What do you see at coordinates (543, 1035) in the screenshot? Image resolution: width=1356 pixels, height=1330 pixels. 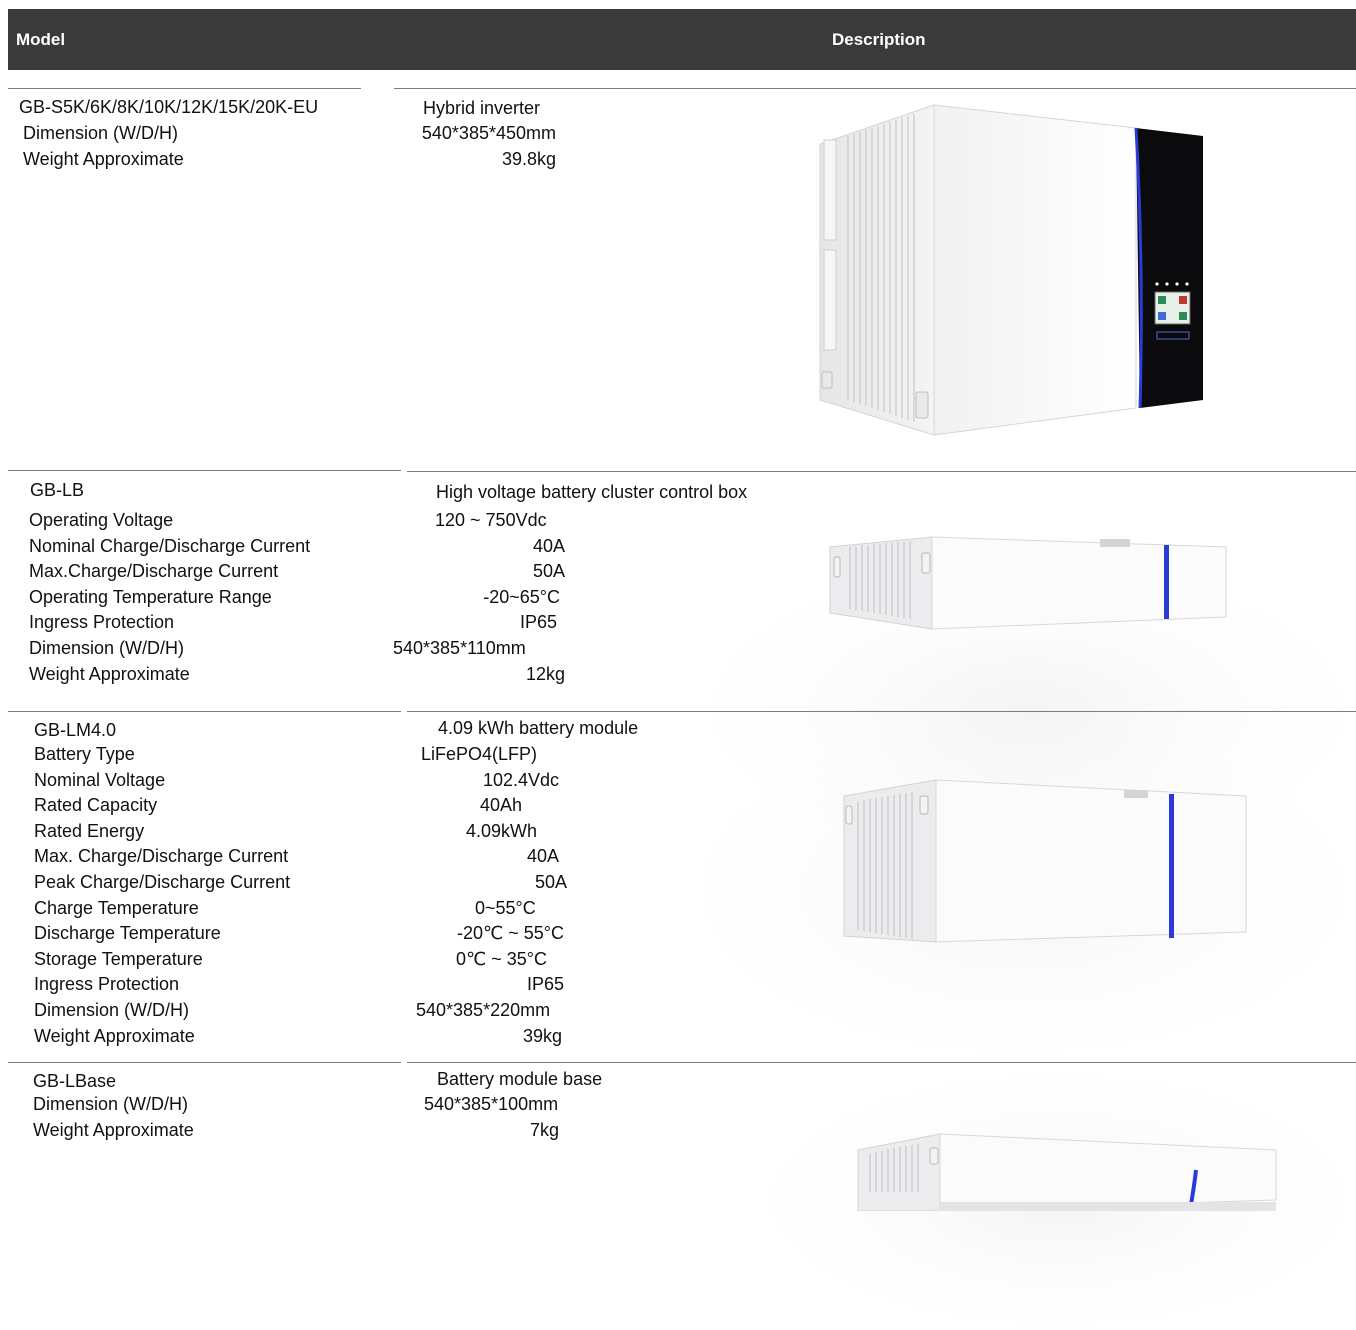 I see `spec-value: 39kg` at bounding box center [543, 1035].